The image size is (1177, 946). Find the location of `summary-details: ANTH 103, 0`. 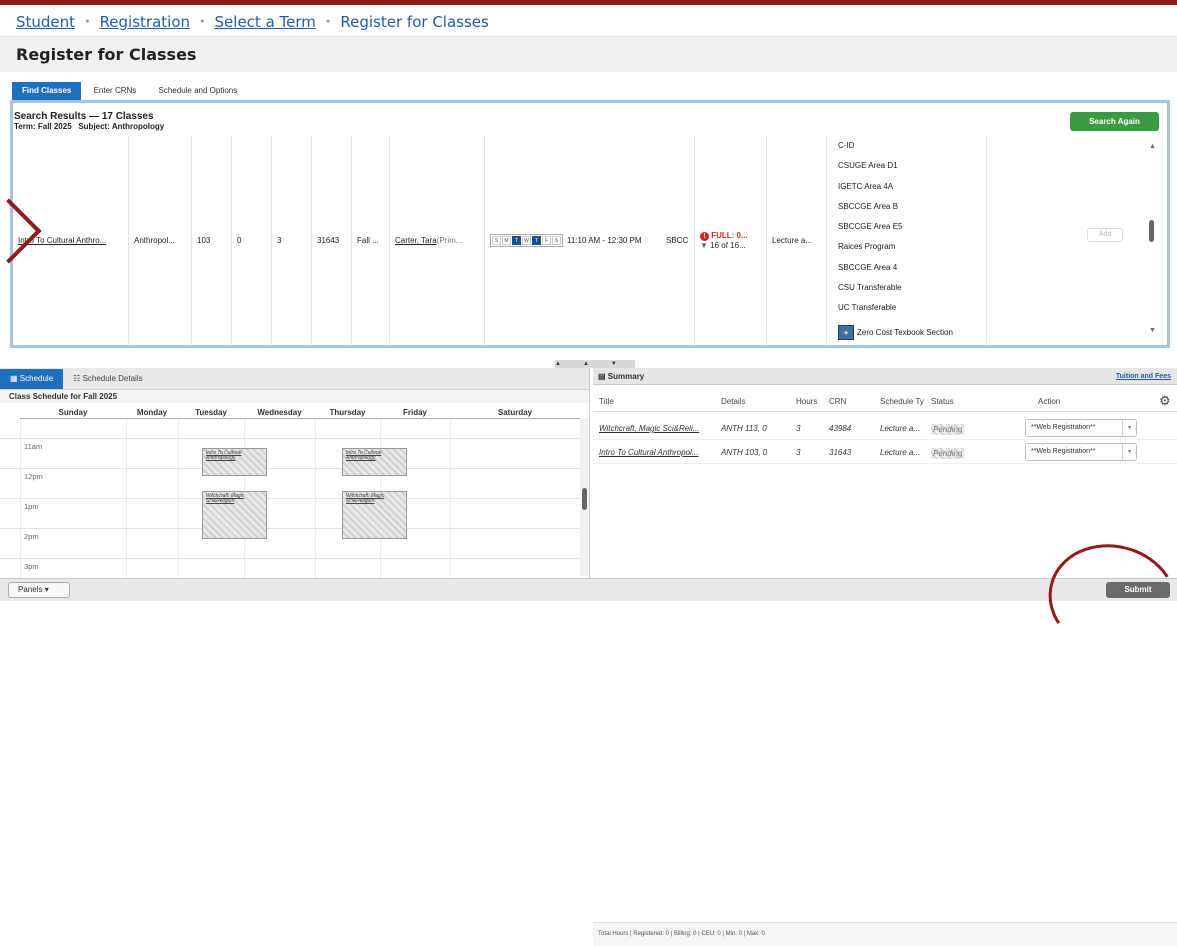

summary-details: ANTH 103, 0 is located at coordinates (744, 452).